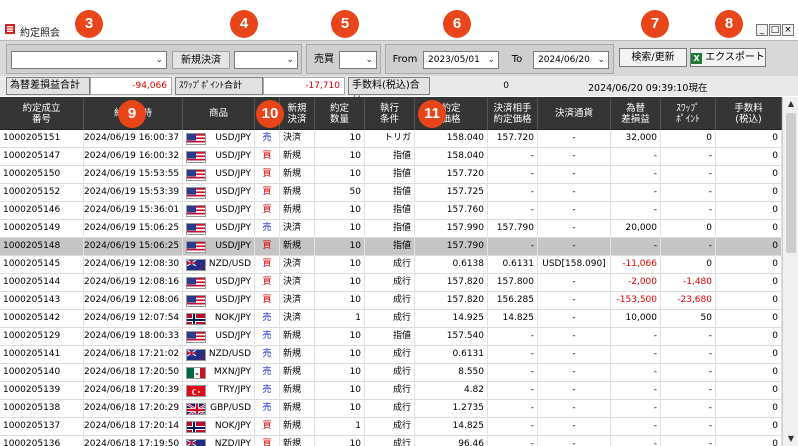 This screenshot has width=798, height=446. Describe the element at coordinates (196, 427) in the screenshot. I see `no-flag-icon` at that location.